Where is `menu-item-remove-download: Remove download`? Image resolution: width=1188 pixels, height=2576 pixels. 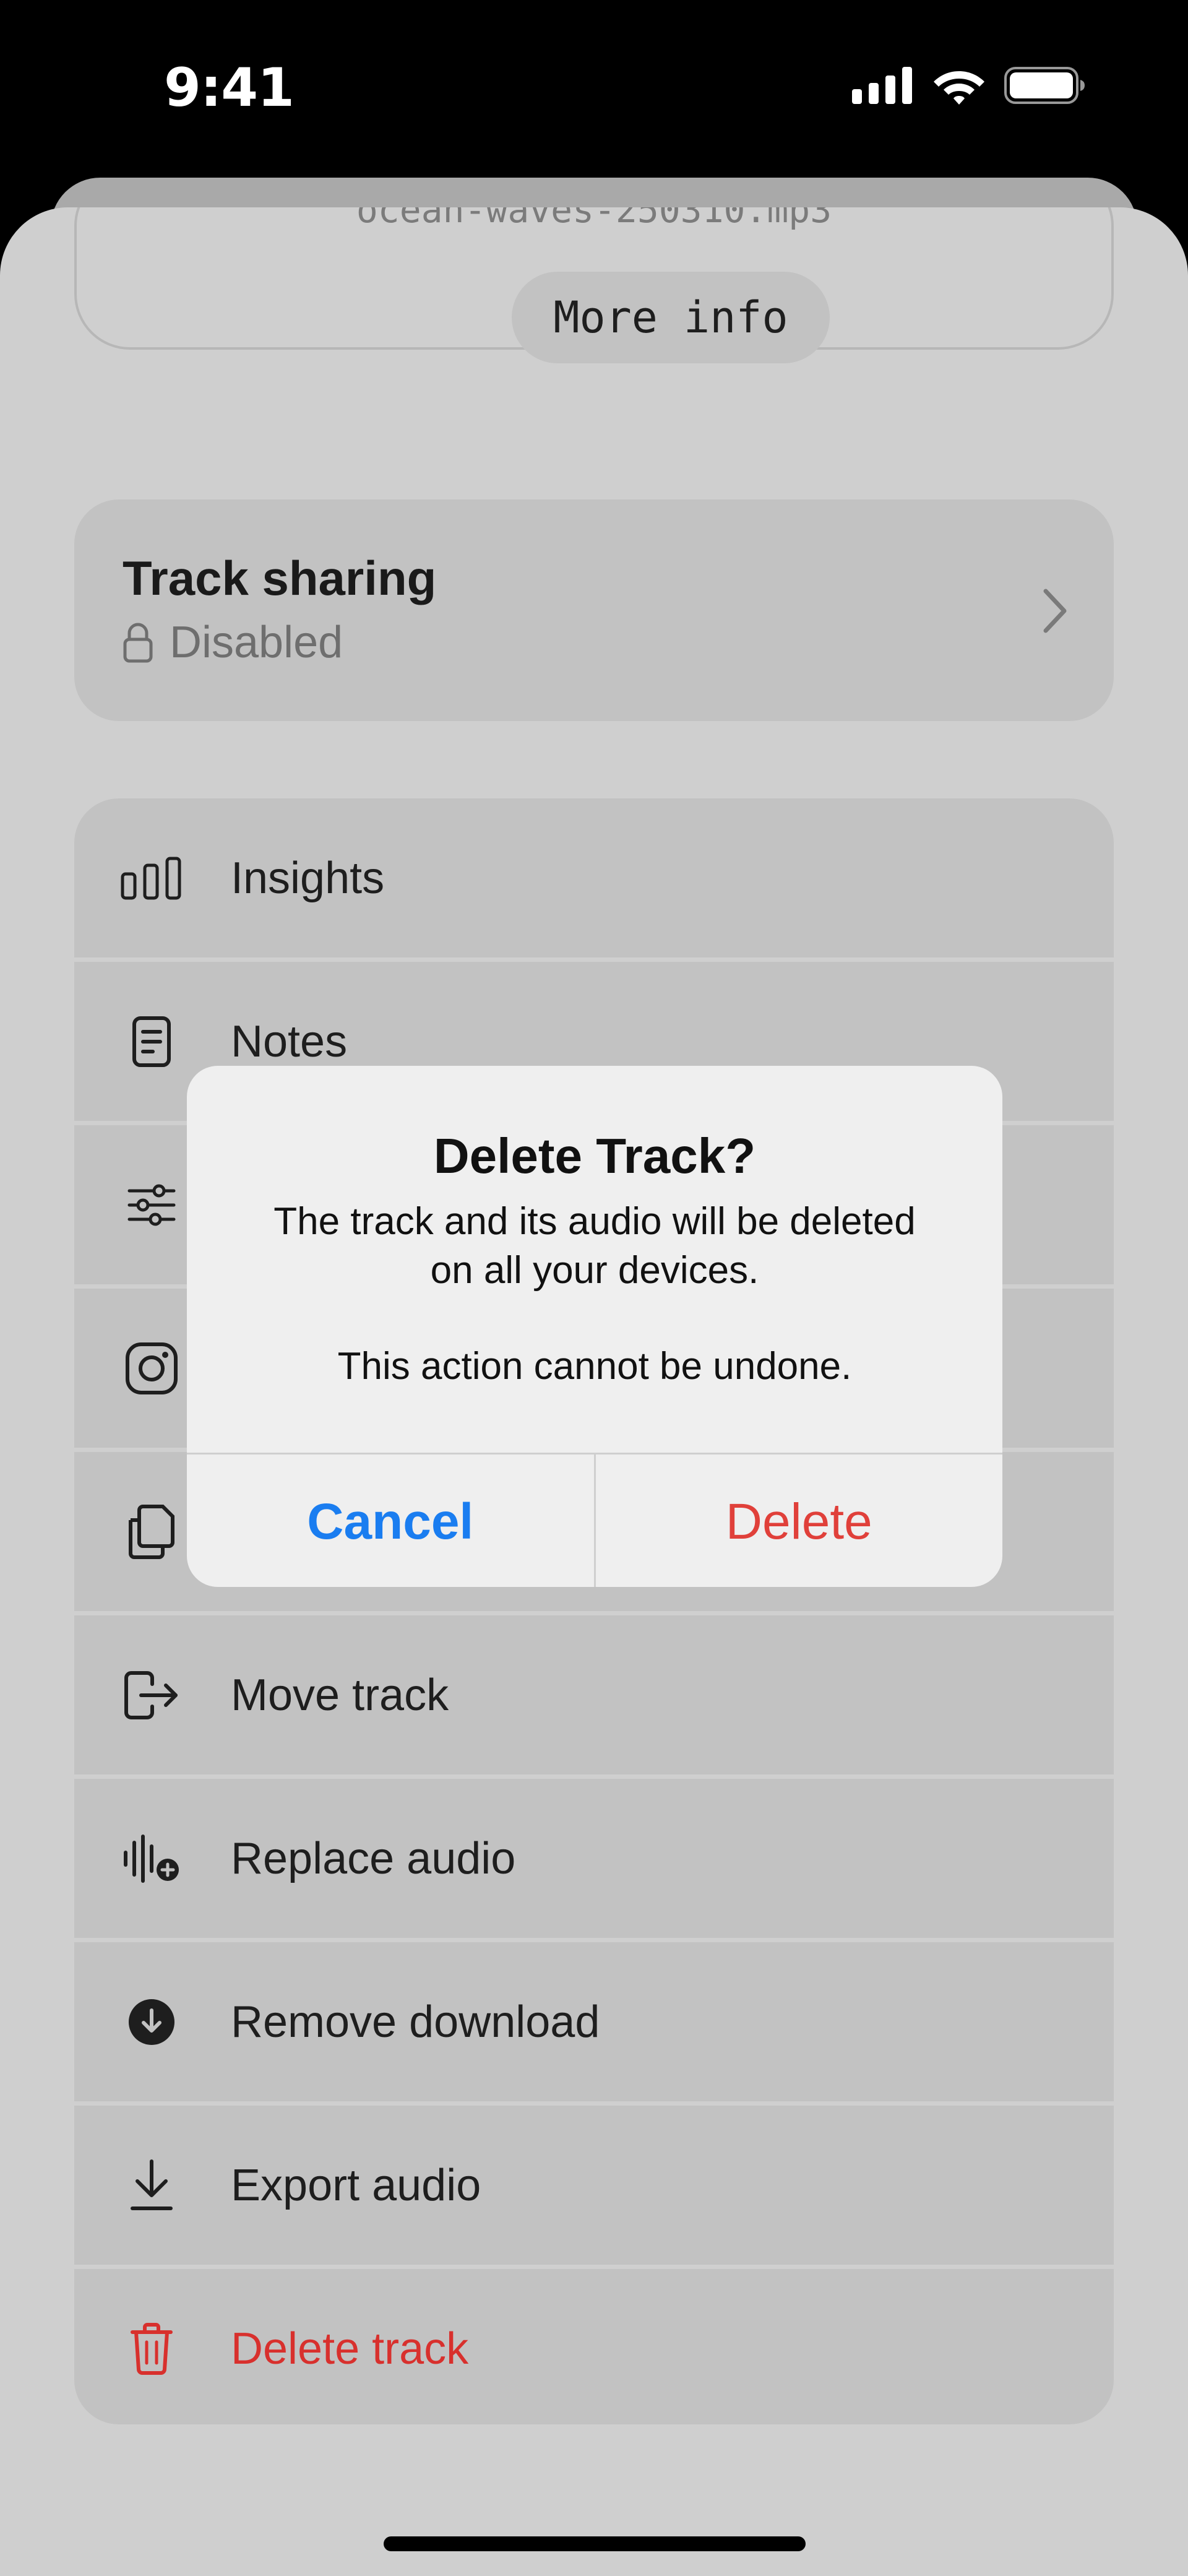 menu-item-remove-download: Remove download is located at coordinates (594, 2021).